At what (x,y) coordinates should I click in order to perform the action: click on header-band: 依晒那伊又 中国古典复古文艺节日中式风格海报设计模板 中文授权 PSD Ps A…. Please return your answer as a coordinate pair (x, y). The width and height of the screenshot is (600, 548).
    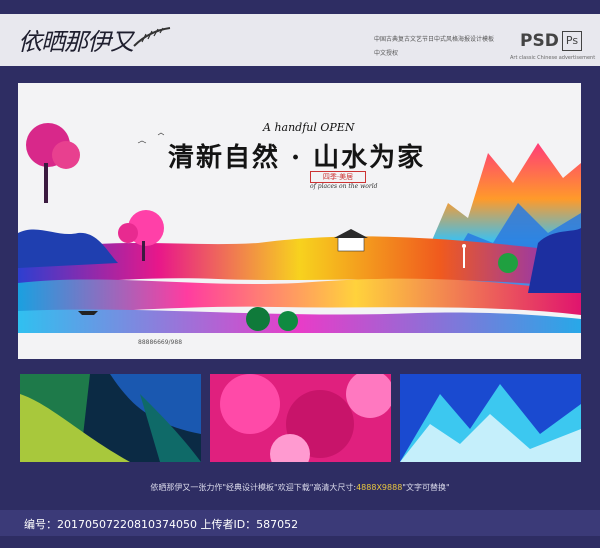
    Looking at the image, I should click on (300, 33).